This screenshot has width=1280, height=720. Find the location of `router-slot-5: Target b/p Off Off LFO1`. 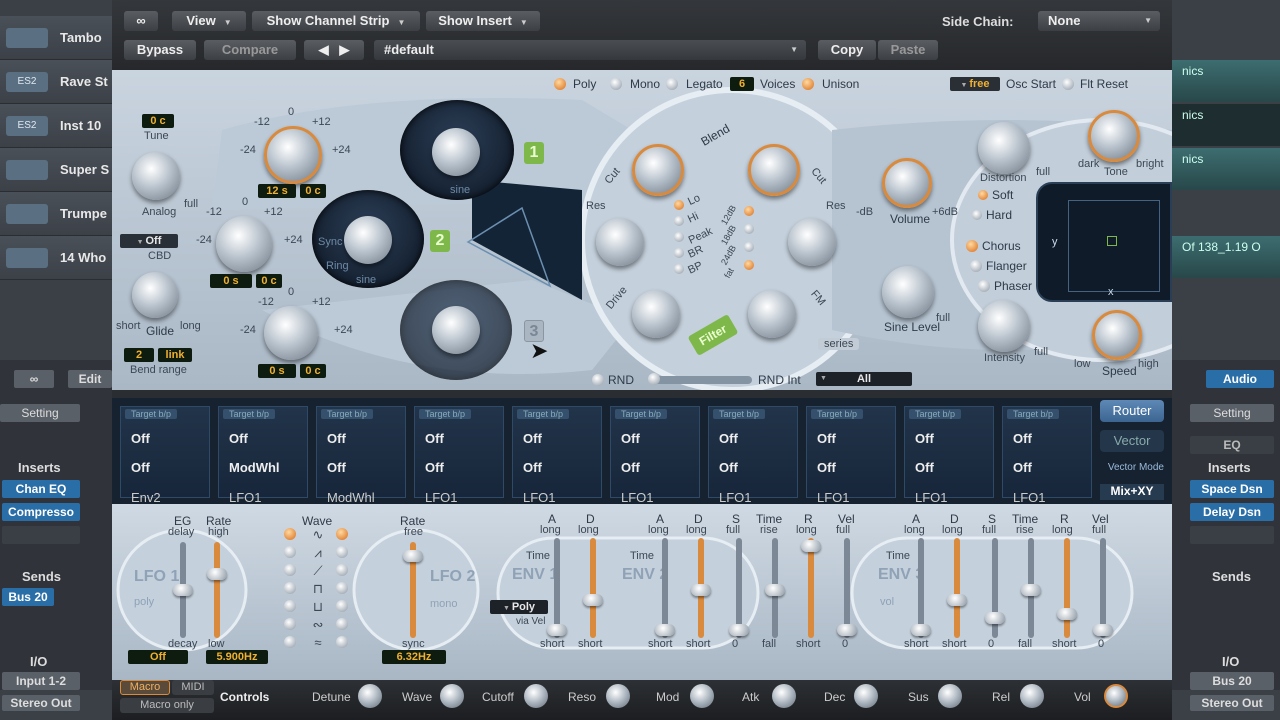

router-slot-5: Target b/p Off Off LFO1 is located at coordinates (557, 455).